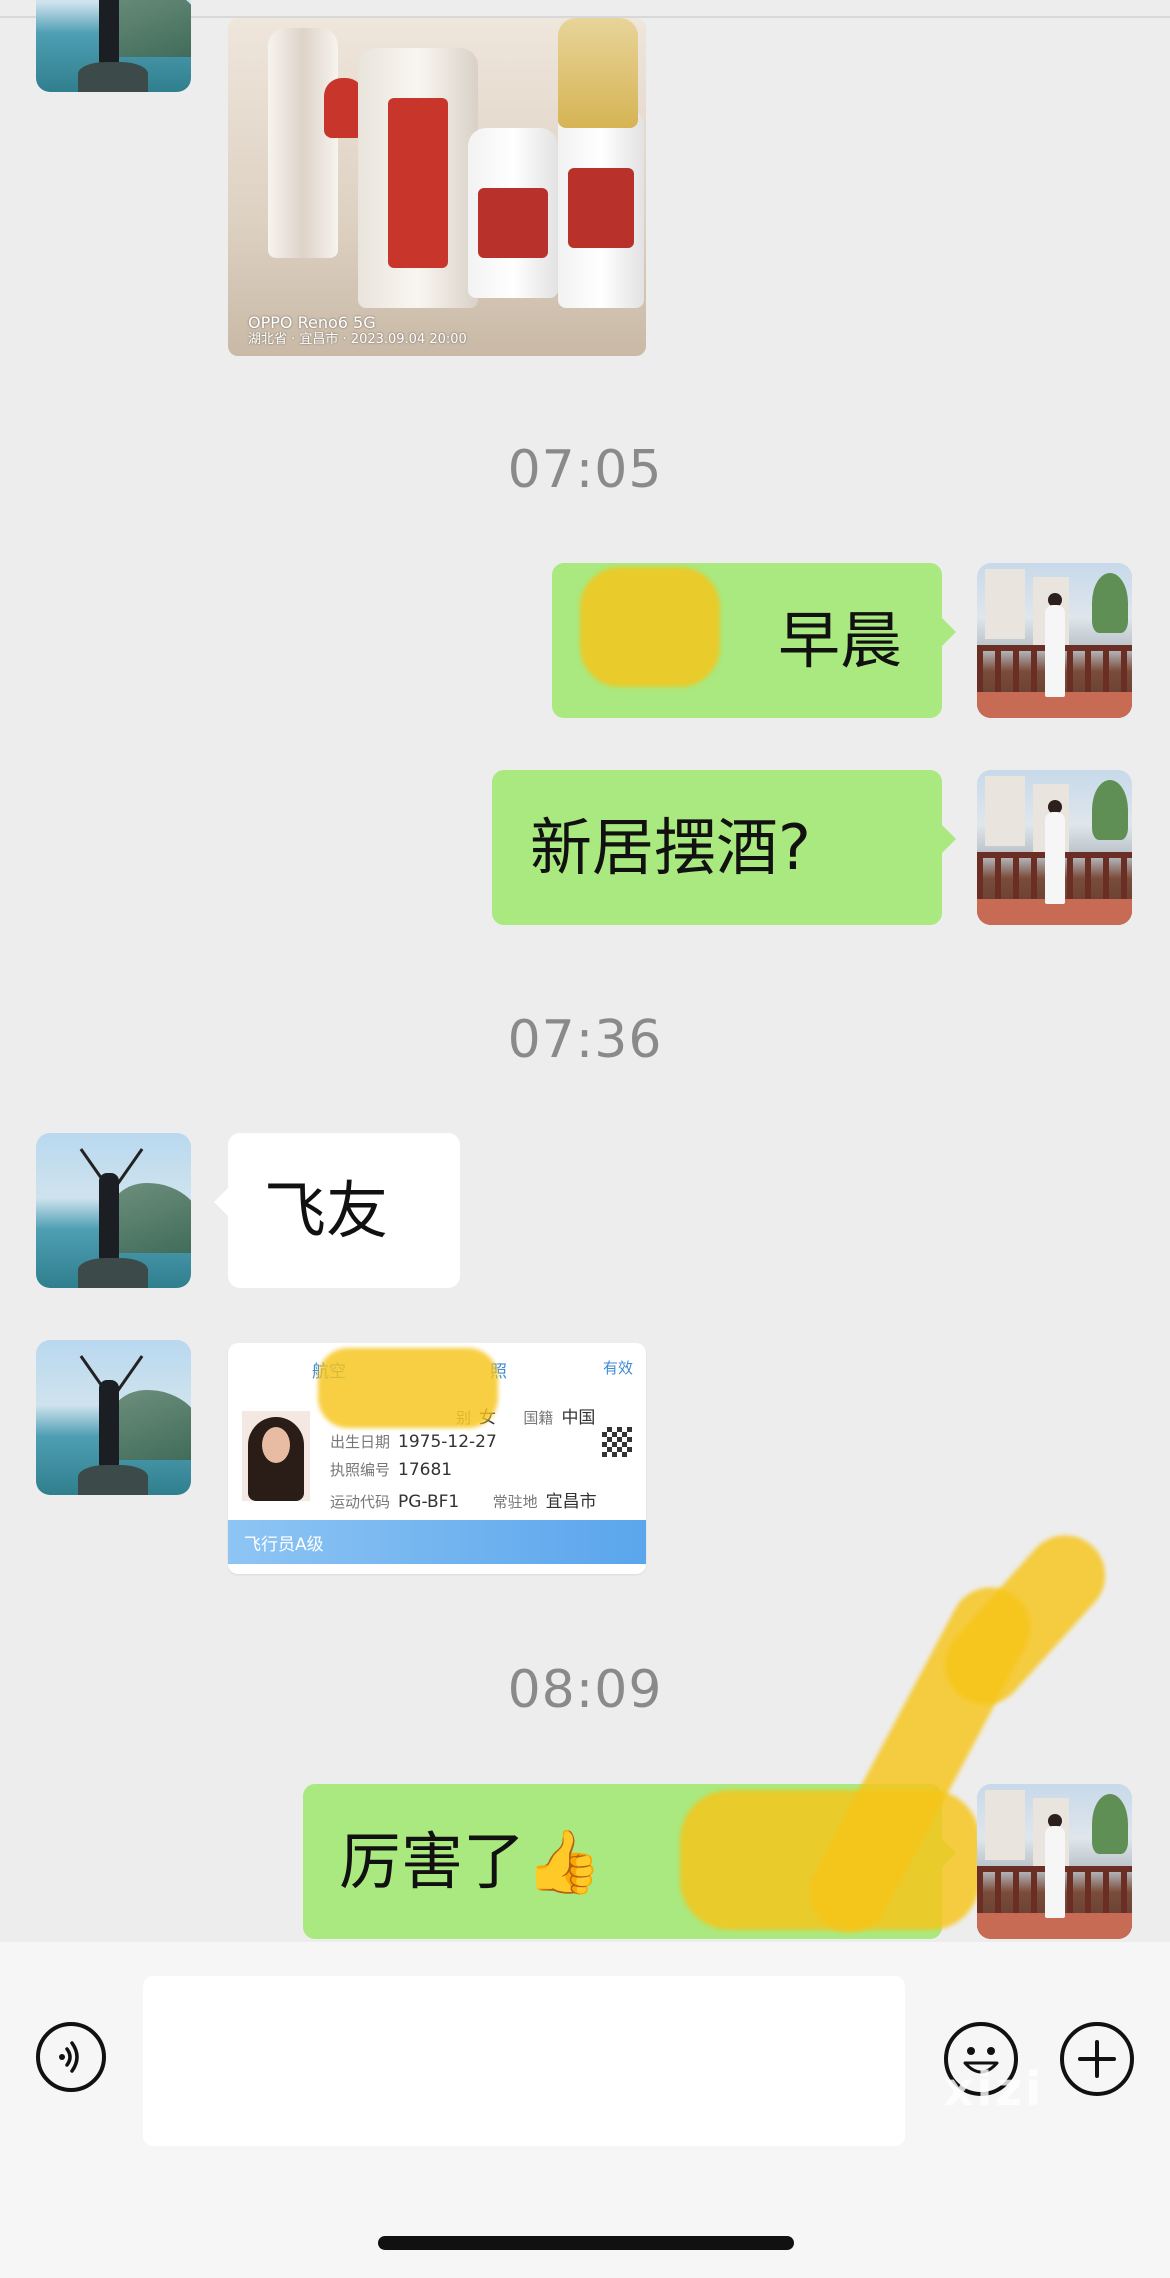 This screenshot has width=1170, height=2278. What do you see at coordinates (463, 1502) in the screenshot?
I see `card-sport-code-row: 运动代码 PG-BF1 常驻地 宜昌市` at bounding box center [463, 1502].